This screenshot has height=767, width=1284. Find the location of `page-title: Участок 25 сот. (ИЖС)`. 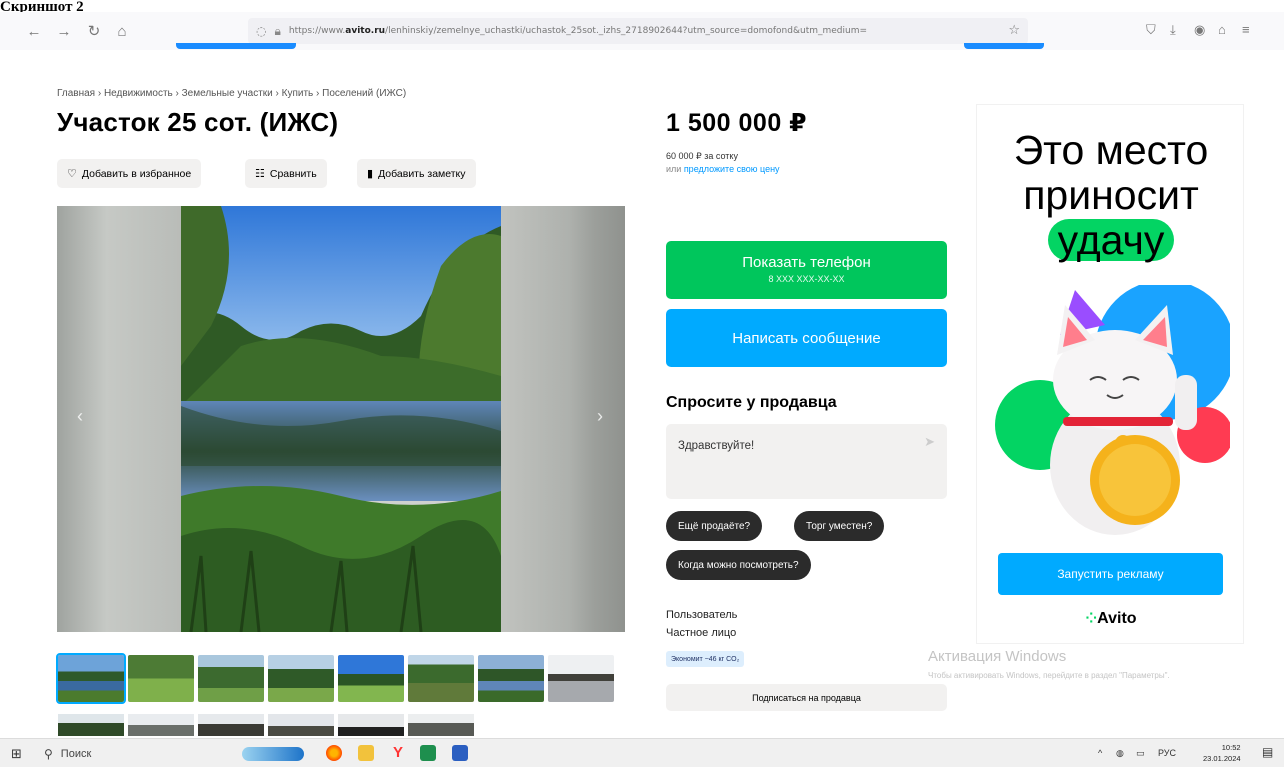

page-title: Участок 25 сот. (ИЖС) is located at coordinates (198, 122).